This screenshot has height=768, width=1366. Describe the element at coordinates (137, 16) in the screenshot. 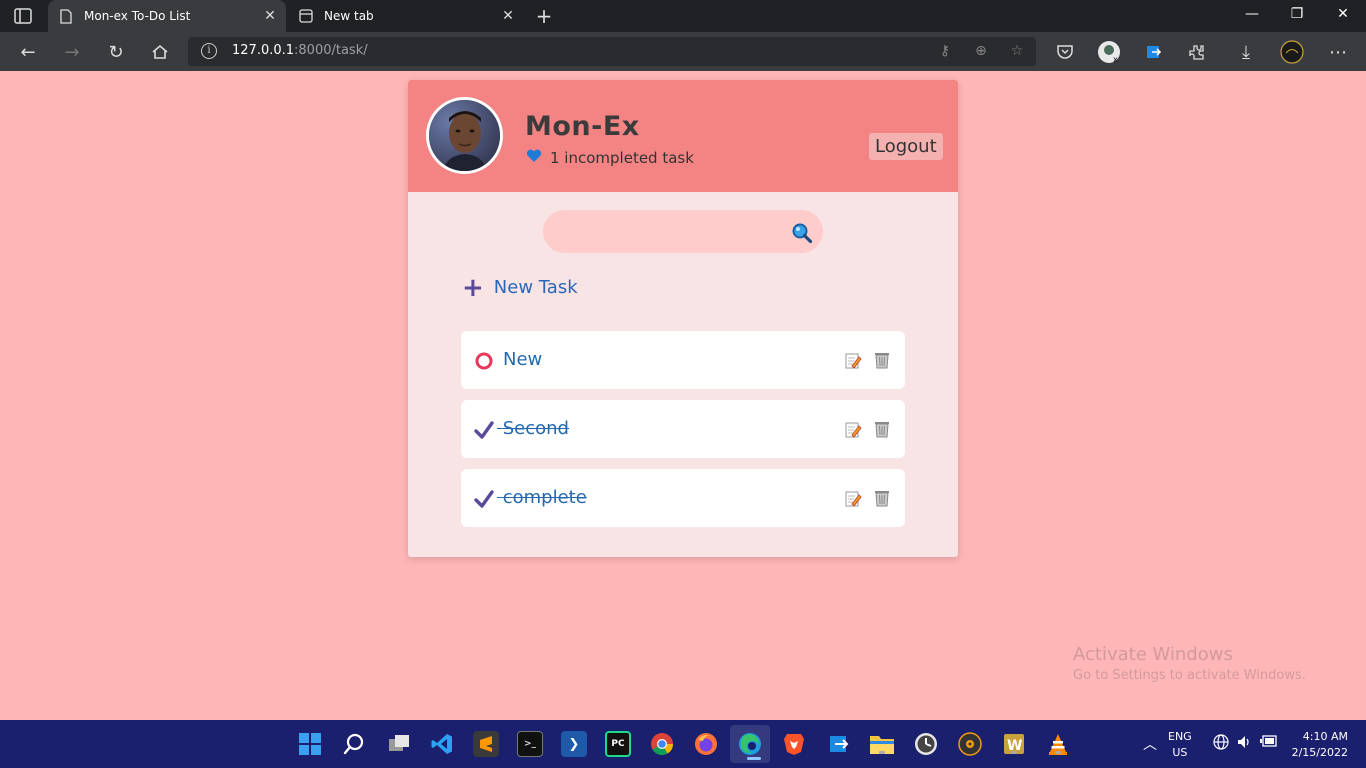

I see `tab-label: Mon-ex To-Do List` at that location.